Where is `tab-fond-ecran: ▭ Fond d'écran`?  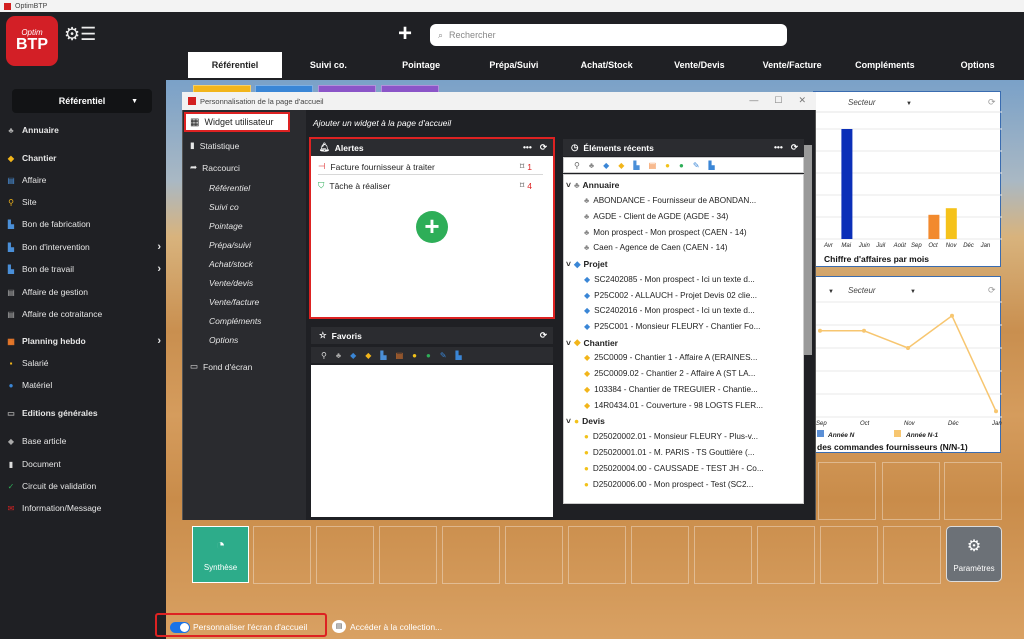 tab-fond-ecran: ▭ Fond d'écran is located at coordinates (221, 366).